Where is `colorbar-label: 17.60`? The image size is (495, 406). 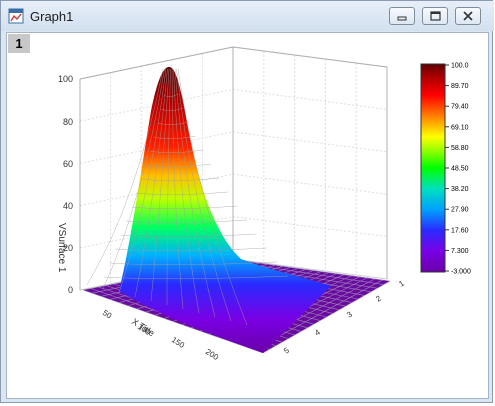 colorbar-label: 17.60 is located at coordinates (460, 230).